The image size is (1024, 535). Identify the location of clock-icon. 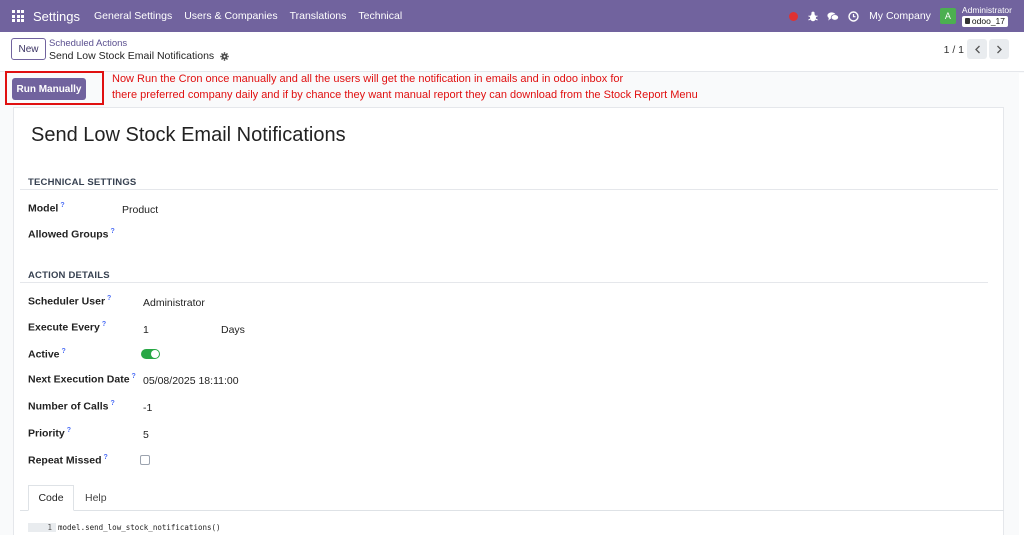
(853, 16).